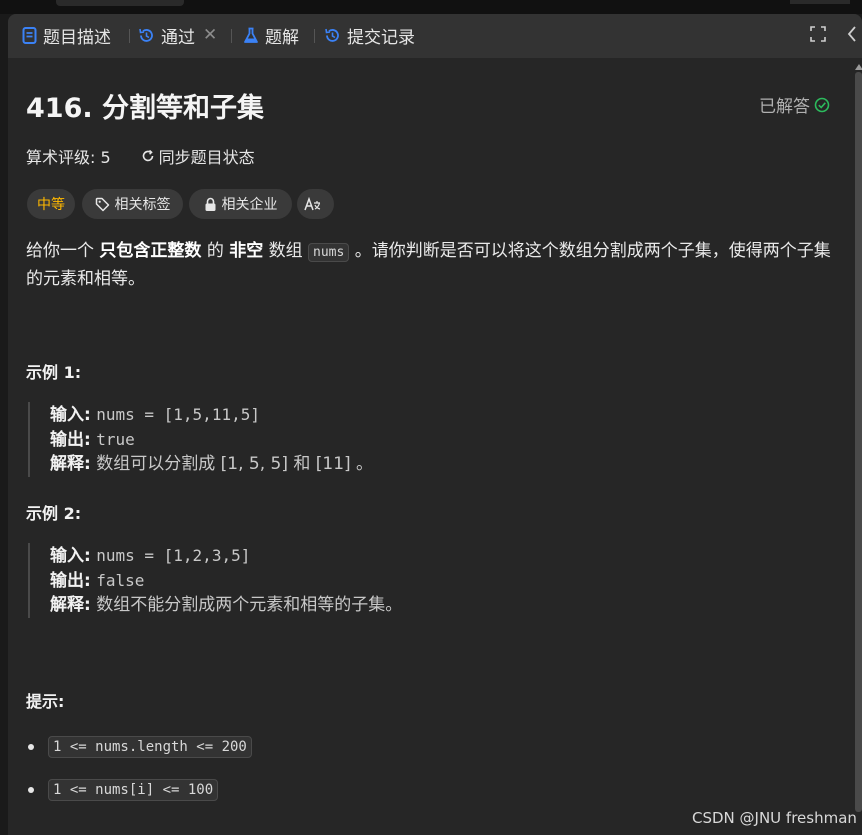 The image size is (862, 835). What do you see at coordinates (400, 555) in the screenshot?
I see `example-input-line: 输入: nums = [1,2,3,5]` at bounding box center [400, 555].